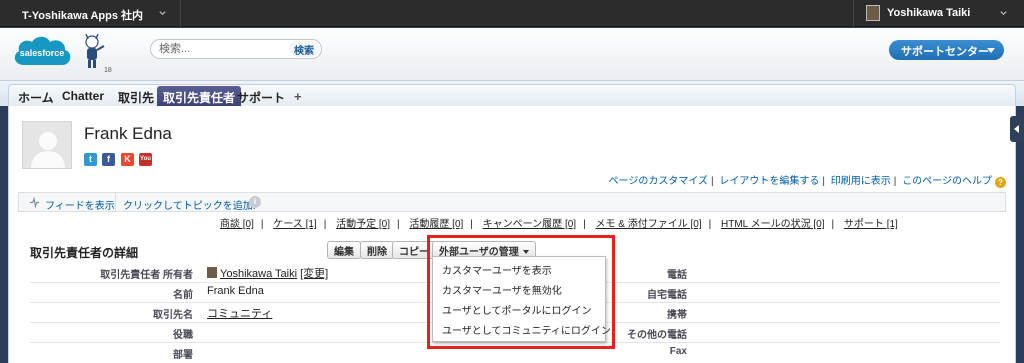 The height and width of the screenshot is (363, 1024). What do you see at coordinates (136, 96) in the screenshot?
I see `tab-accounts: 取引先` at bounding box center [136, 96].